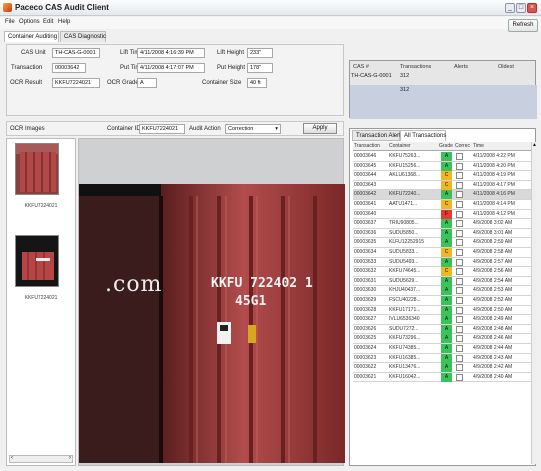  What do you see at coordinates (10, 22) in the screenshot?
I see `menu-file: File` at bounding box center [10, 22].